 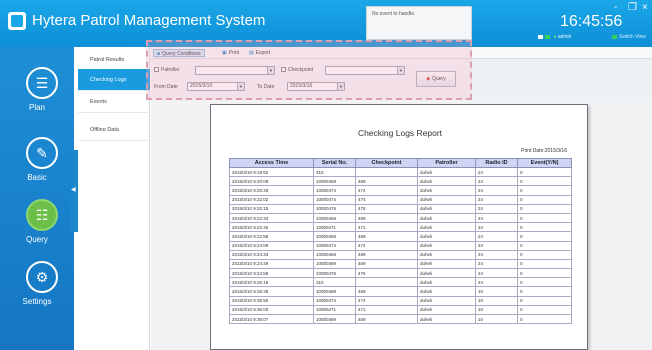 I want to click on nav-item-plan: ☰ Plan, so click(x=37, y=96).